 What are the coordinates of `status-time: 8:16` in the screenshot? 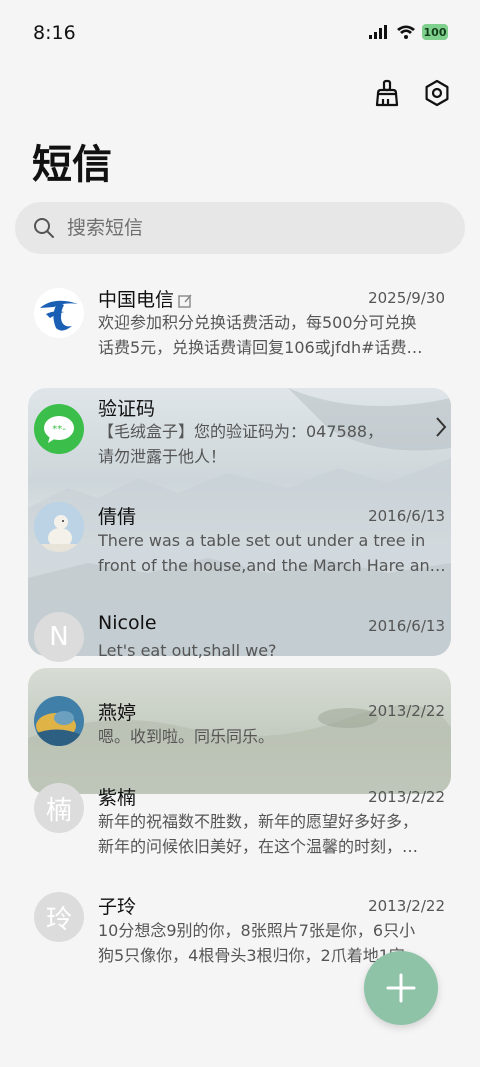 It's located at (54, 33).